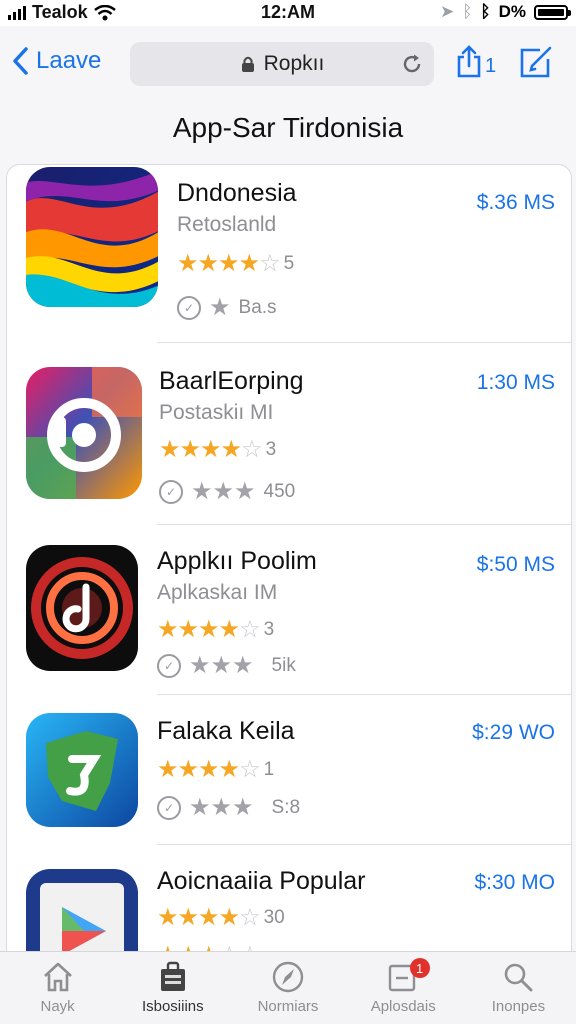 This screenshot has width=576, height=1024. What do you see at coordinates (536, 63) in the screenshot?
I see `compose-icon` at bounding box center [536, 63].